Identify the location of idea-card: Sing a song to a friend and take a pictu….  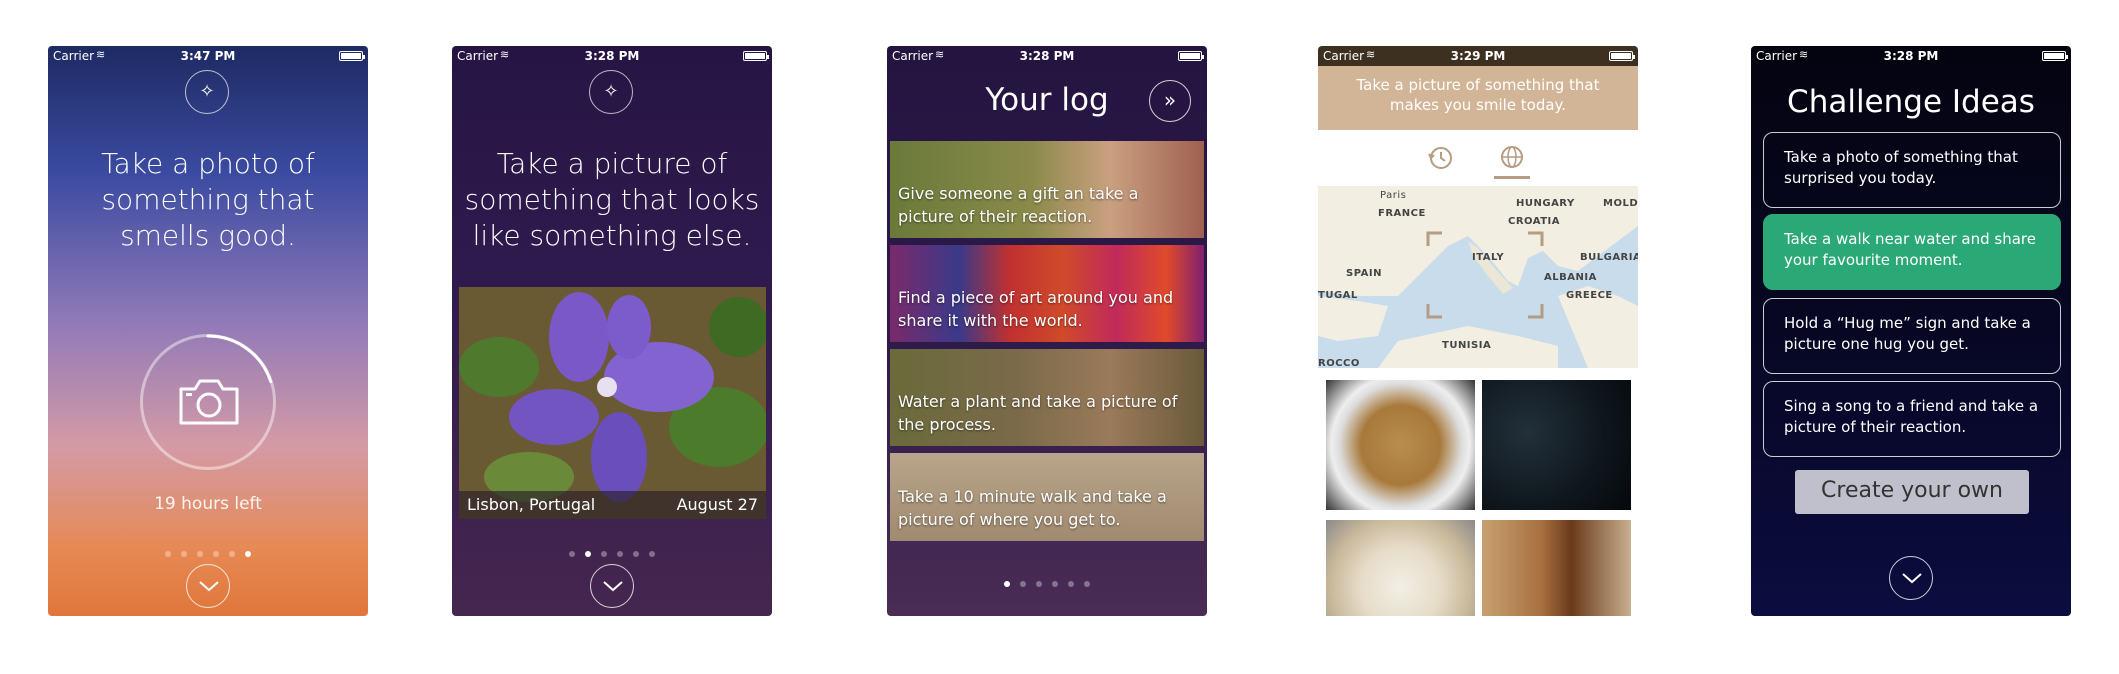
(1912, 419).